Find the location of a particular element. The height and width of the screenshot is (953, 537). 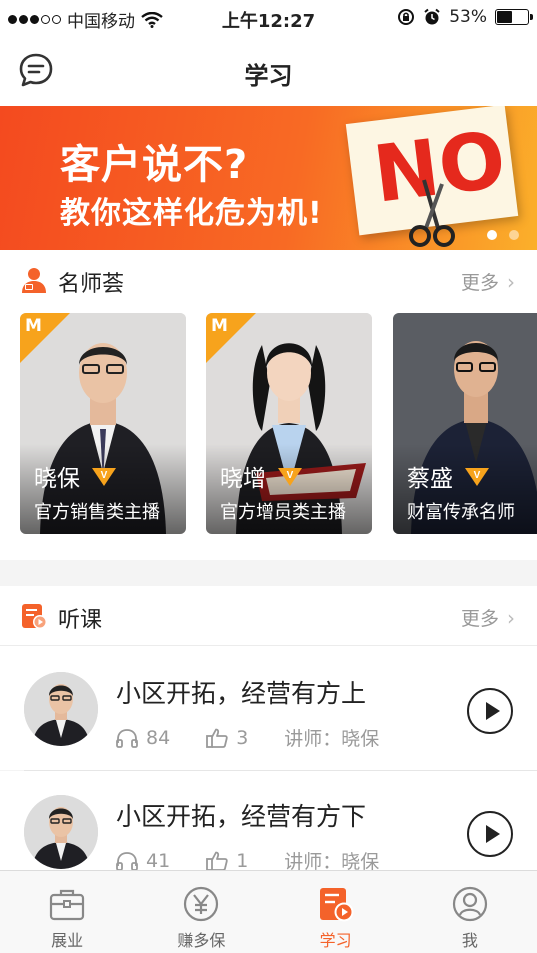

status-bar: 中国移动 上午12:27 53% is located at coordinates (268, 18).